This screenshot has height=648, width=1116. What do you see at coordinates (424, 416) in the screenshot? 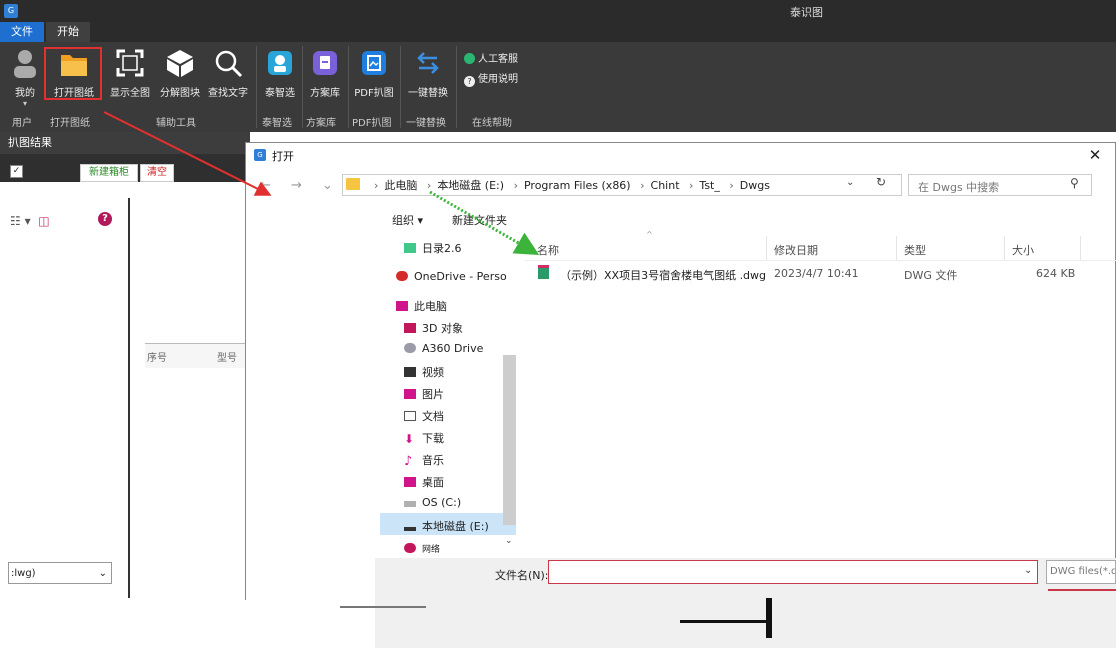
I see `nav-item: 文档` at bounding box center [424, 416].